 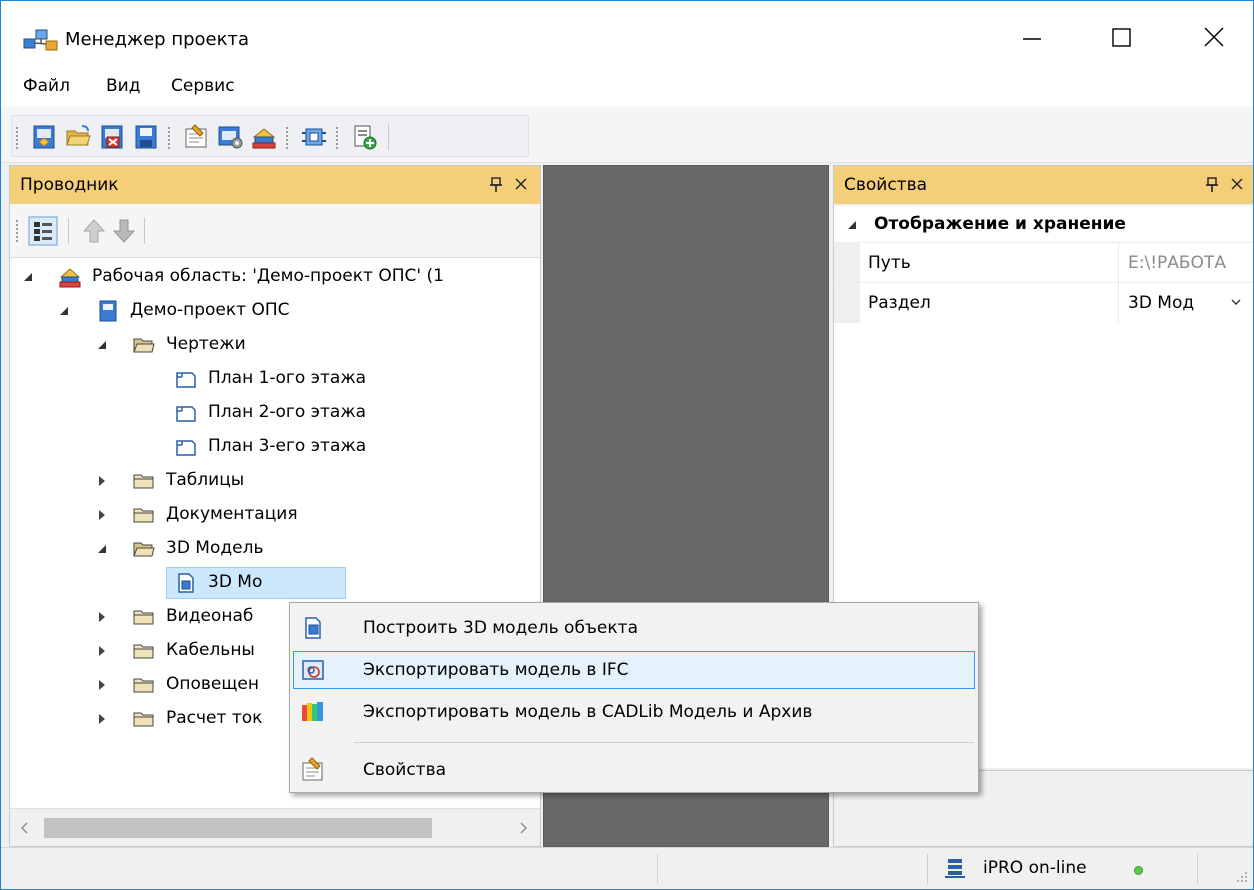 I want to click on property-value: E:\!РАБОТА, so click(x=1178, y=263).